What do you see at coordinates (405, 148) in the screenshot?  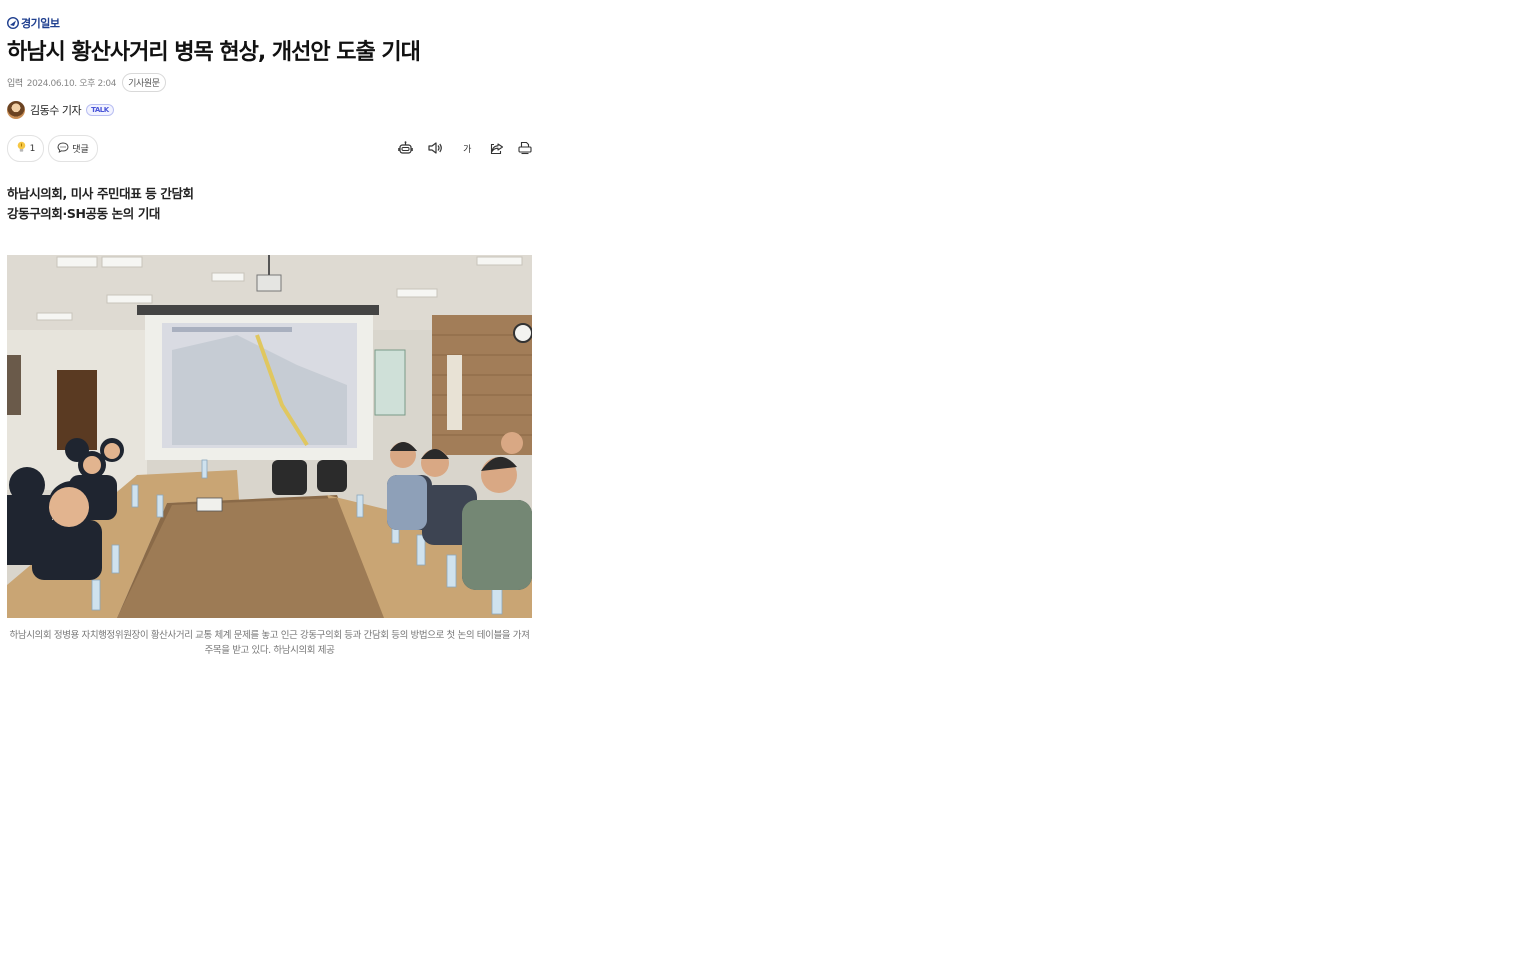 I see `summary-robot-icon` at bounding box center [405, 148].